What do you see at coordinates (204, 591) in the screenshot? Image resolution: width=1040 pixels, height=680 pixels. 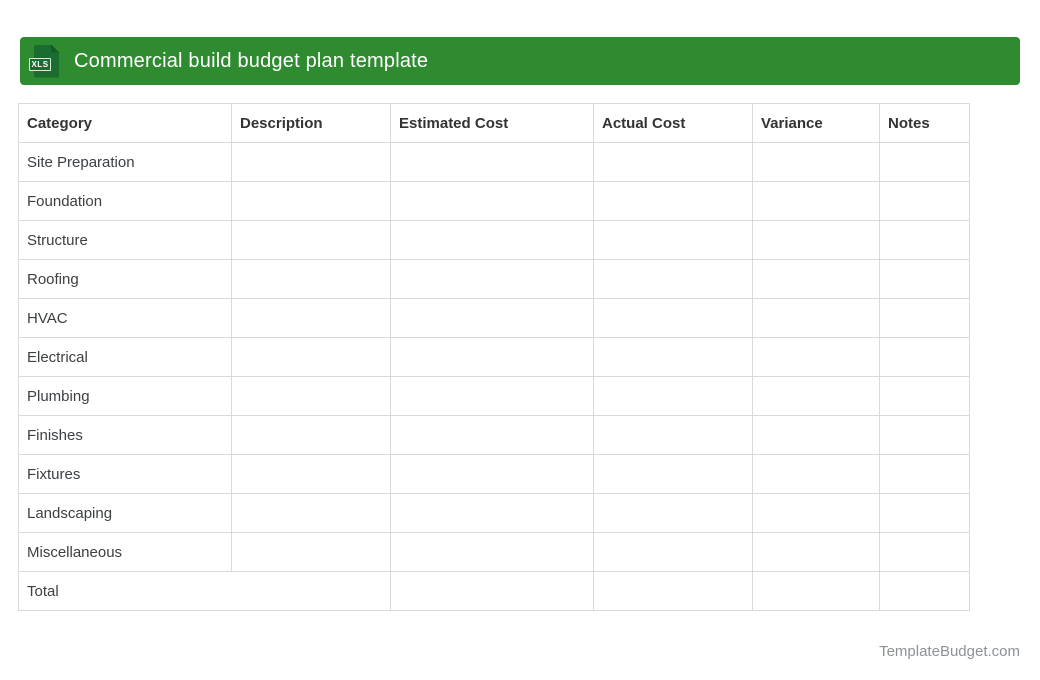 I see `total-label-cell: Total` at bounding box center [204, 591].